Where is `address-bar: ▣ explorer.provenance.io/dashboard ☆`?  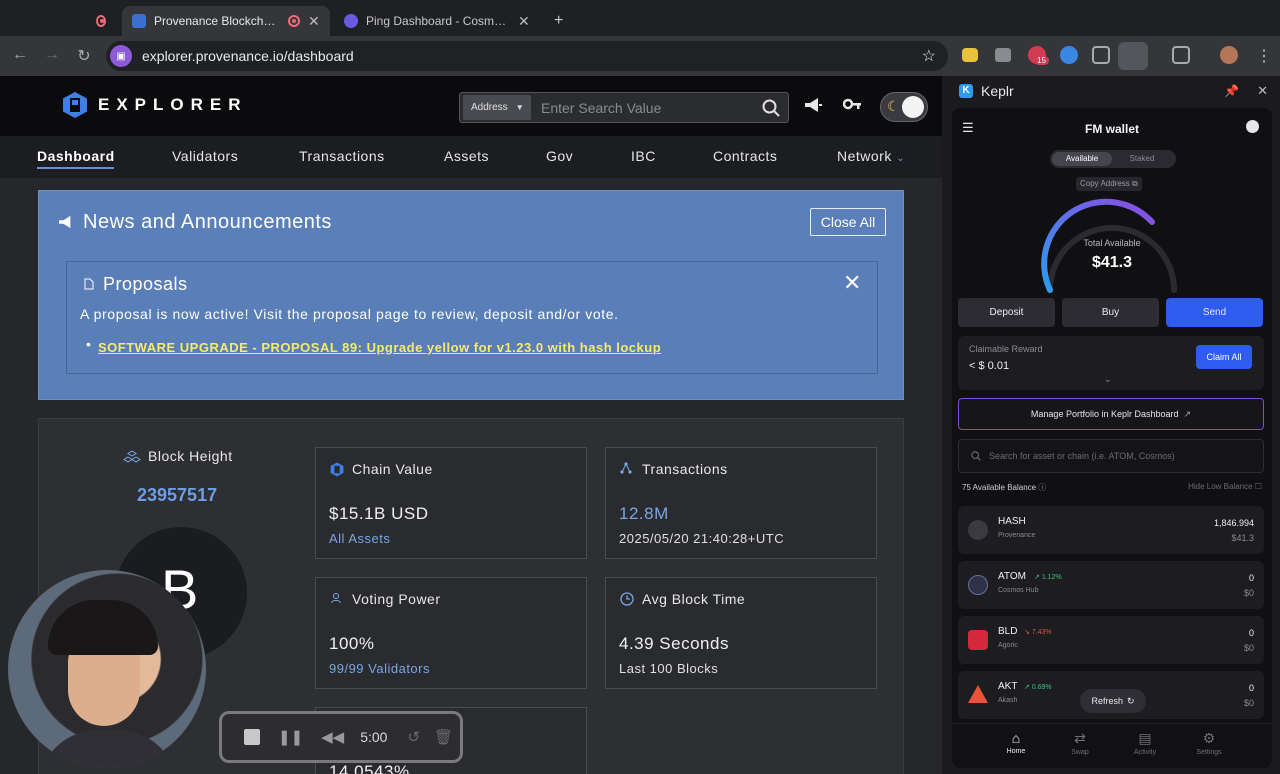 address-bar: ▣ explorer.provenance.io/dashboard ☆ is located at coordinates (527, 56).